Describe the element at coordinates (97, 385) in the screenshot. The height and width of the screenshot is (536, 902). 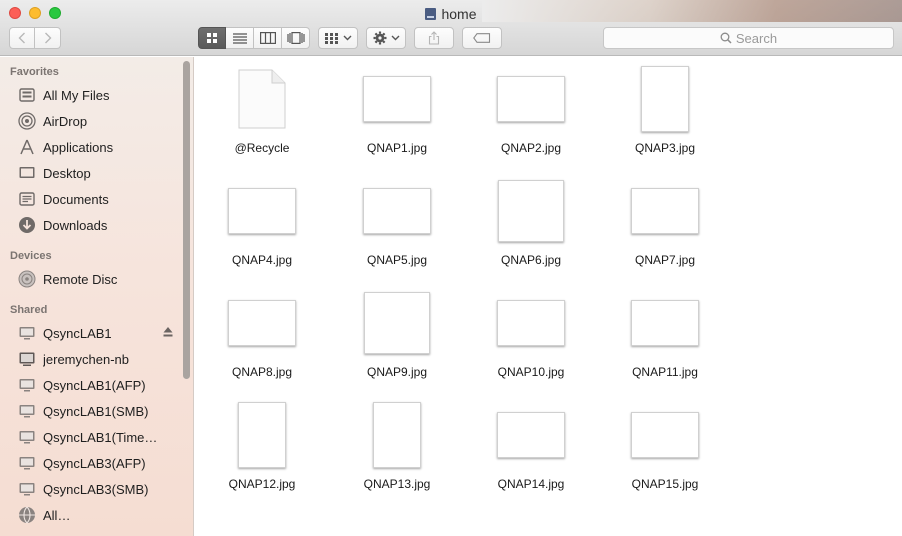
I see `sidebar-item-qsynclab1-afp: QsyncLAB1(AFP)` at that location.